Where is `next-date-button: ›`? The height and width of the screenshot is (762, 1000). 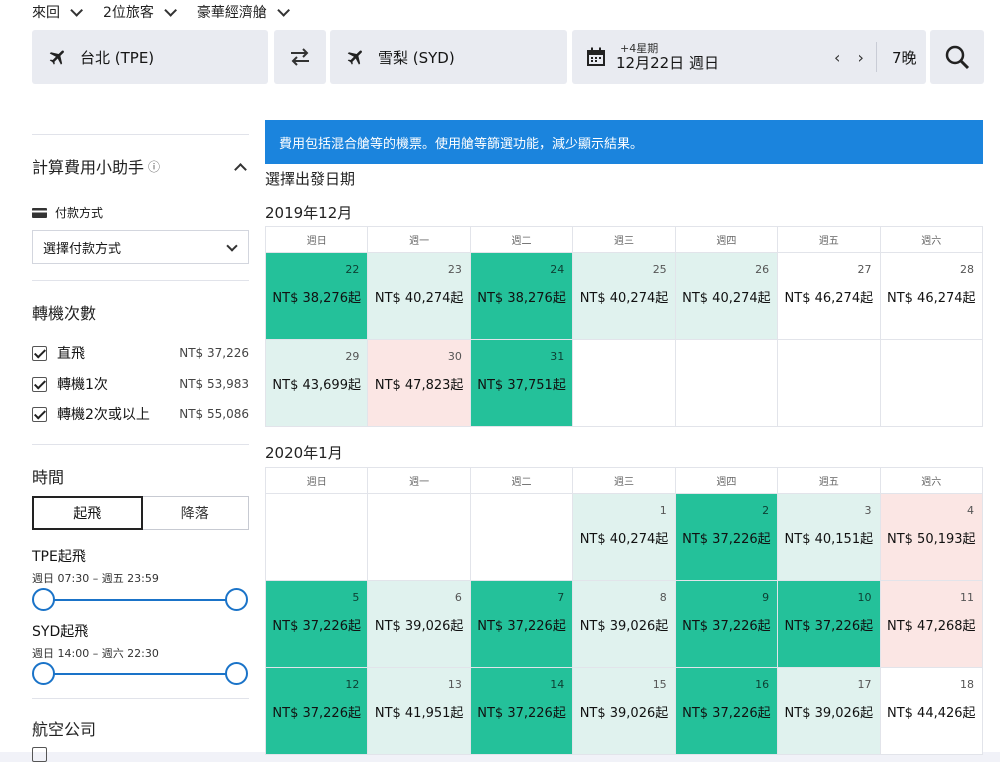 next-date-button: › is located at coordinates (864, 57).